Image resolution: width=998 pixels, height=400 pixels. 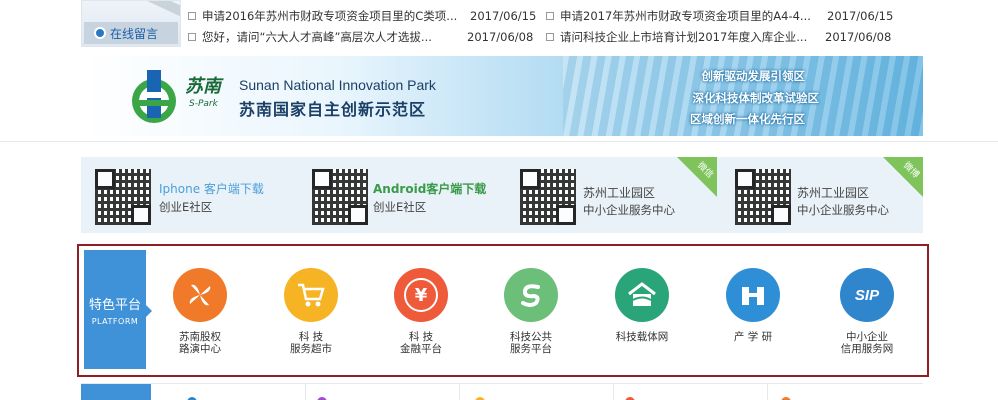 What do you see at coordinates (502, 391) in the screenshot?
I see `next-section-row` at bounding box center [502, 391].